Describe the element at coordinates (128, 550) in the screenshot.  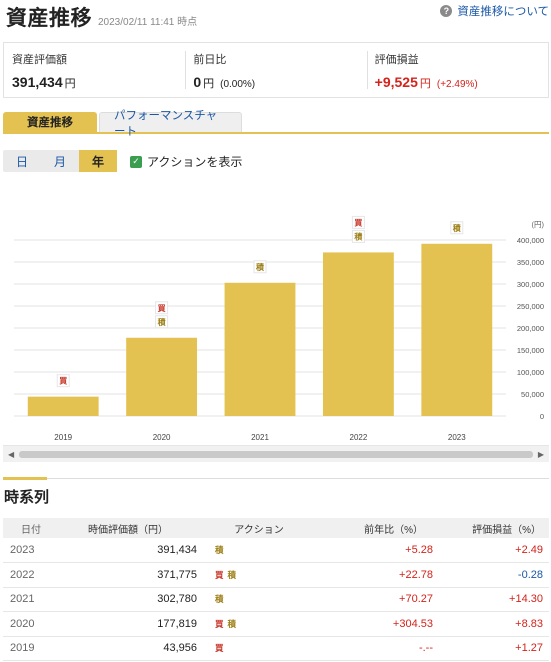
I see `row-market-value: 391,434` at that location.